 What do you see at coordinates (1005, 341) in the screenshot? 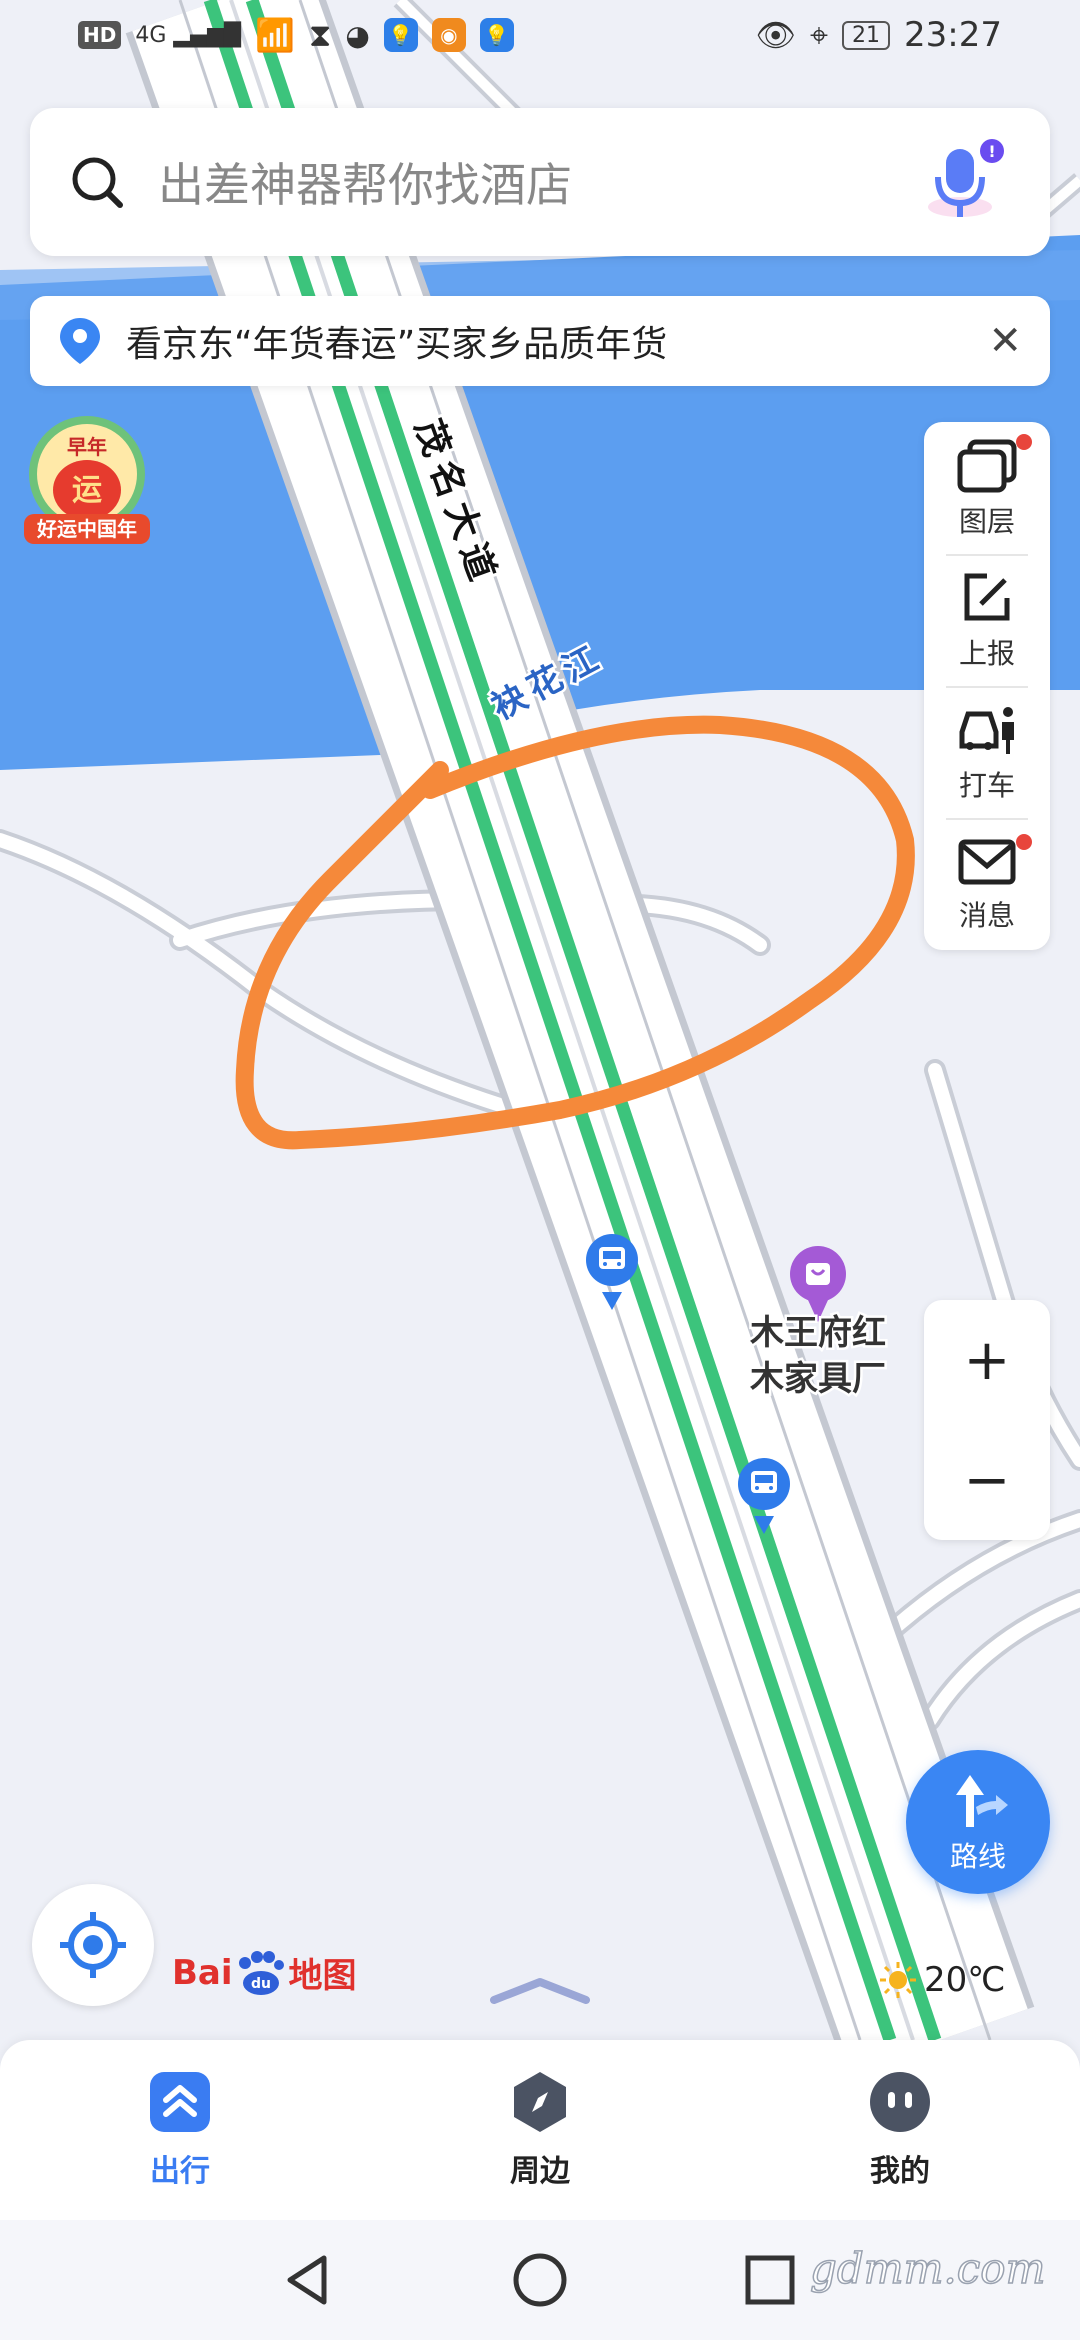
I see `close-icon: ✕` at bounding box center [1005, 341].